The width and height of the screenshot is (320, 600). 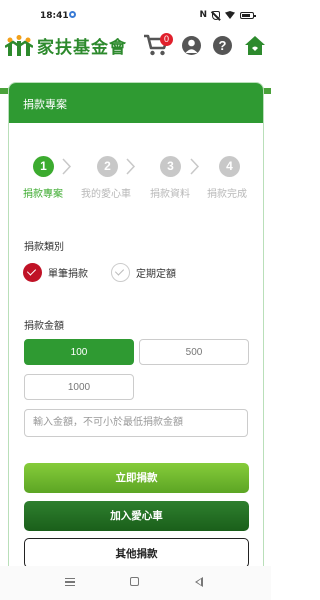 I want to click on mute-icon, so click(x=216, y=15).